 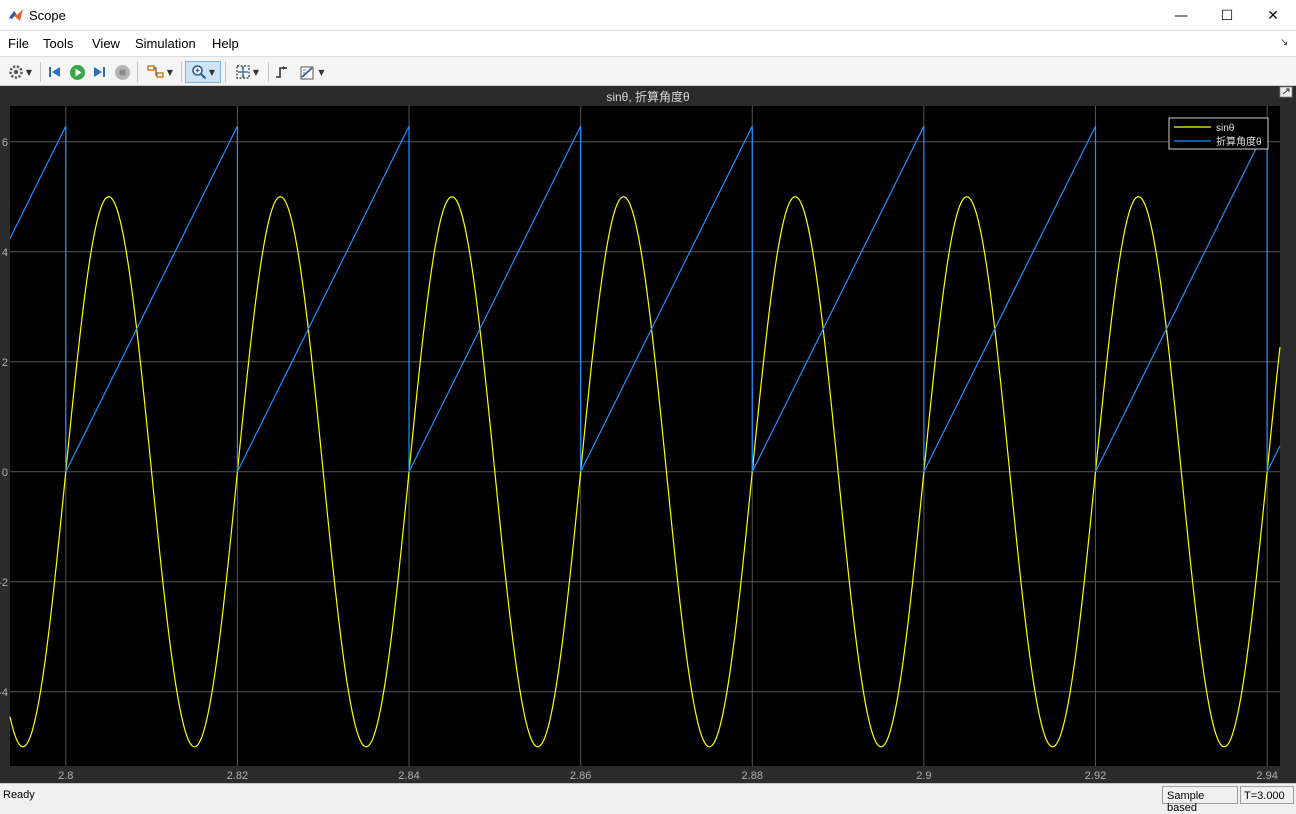 I want to click on legend: sinθ折算角度θ, so click(x=1218, y=133).